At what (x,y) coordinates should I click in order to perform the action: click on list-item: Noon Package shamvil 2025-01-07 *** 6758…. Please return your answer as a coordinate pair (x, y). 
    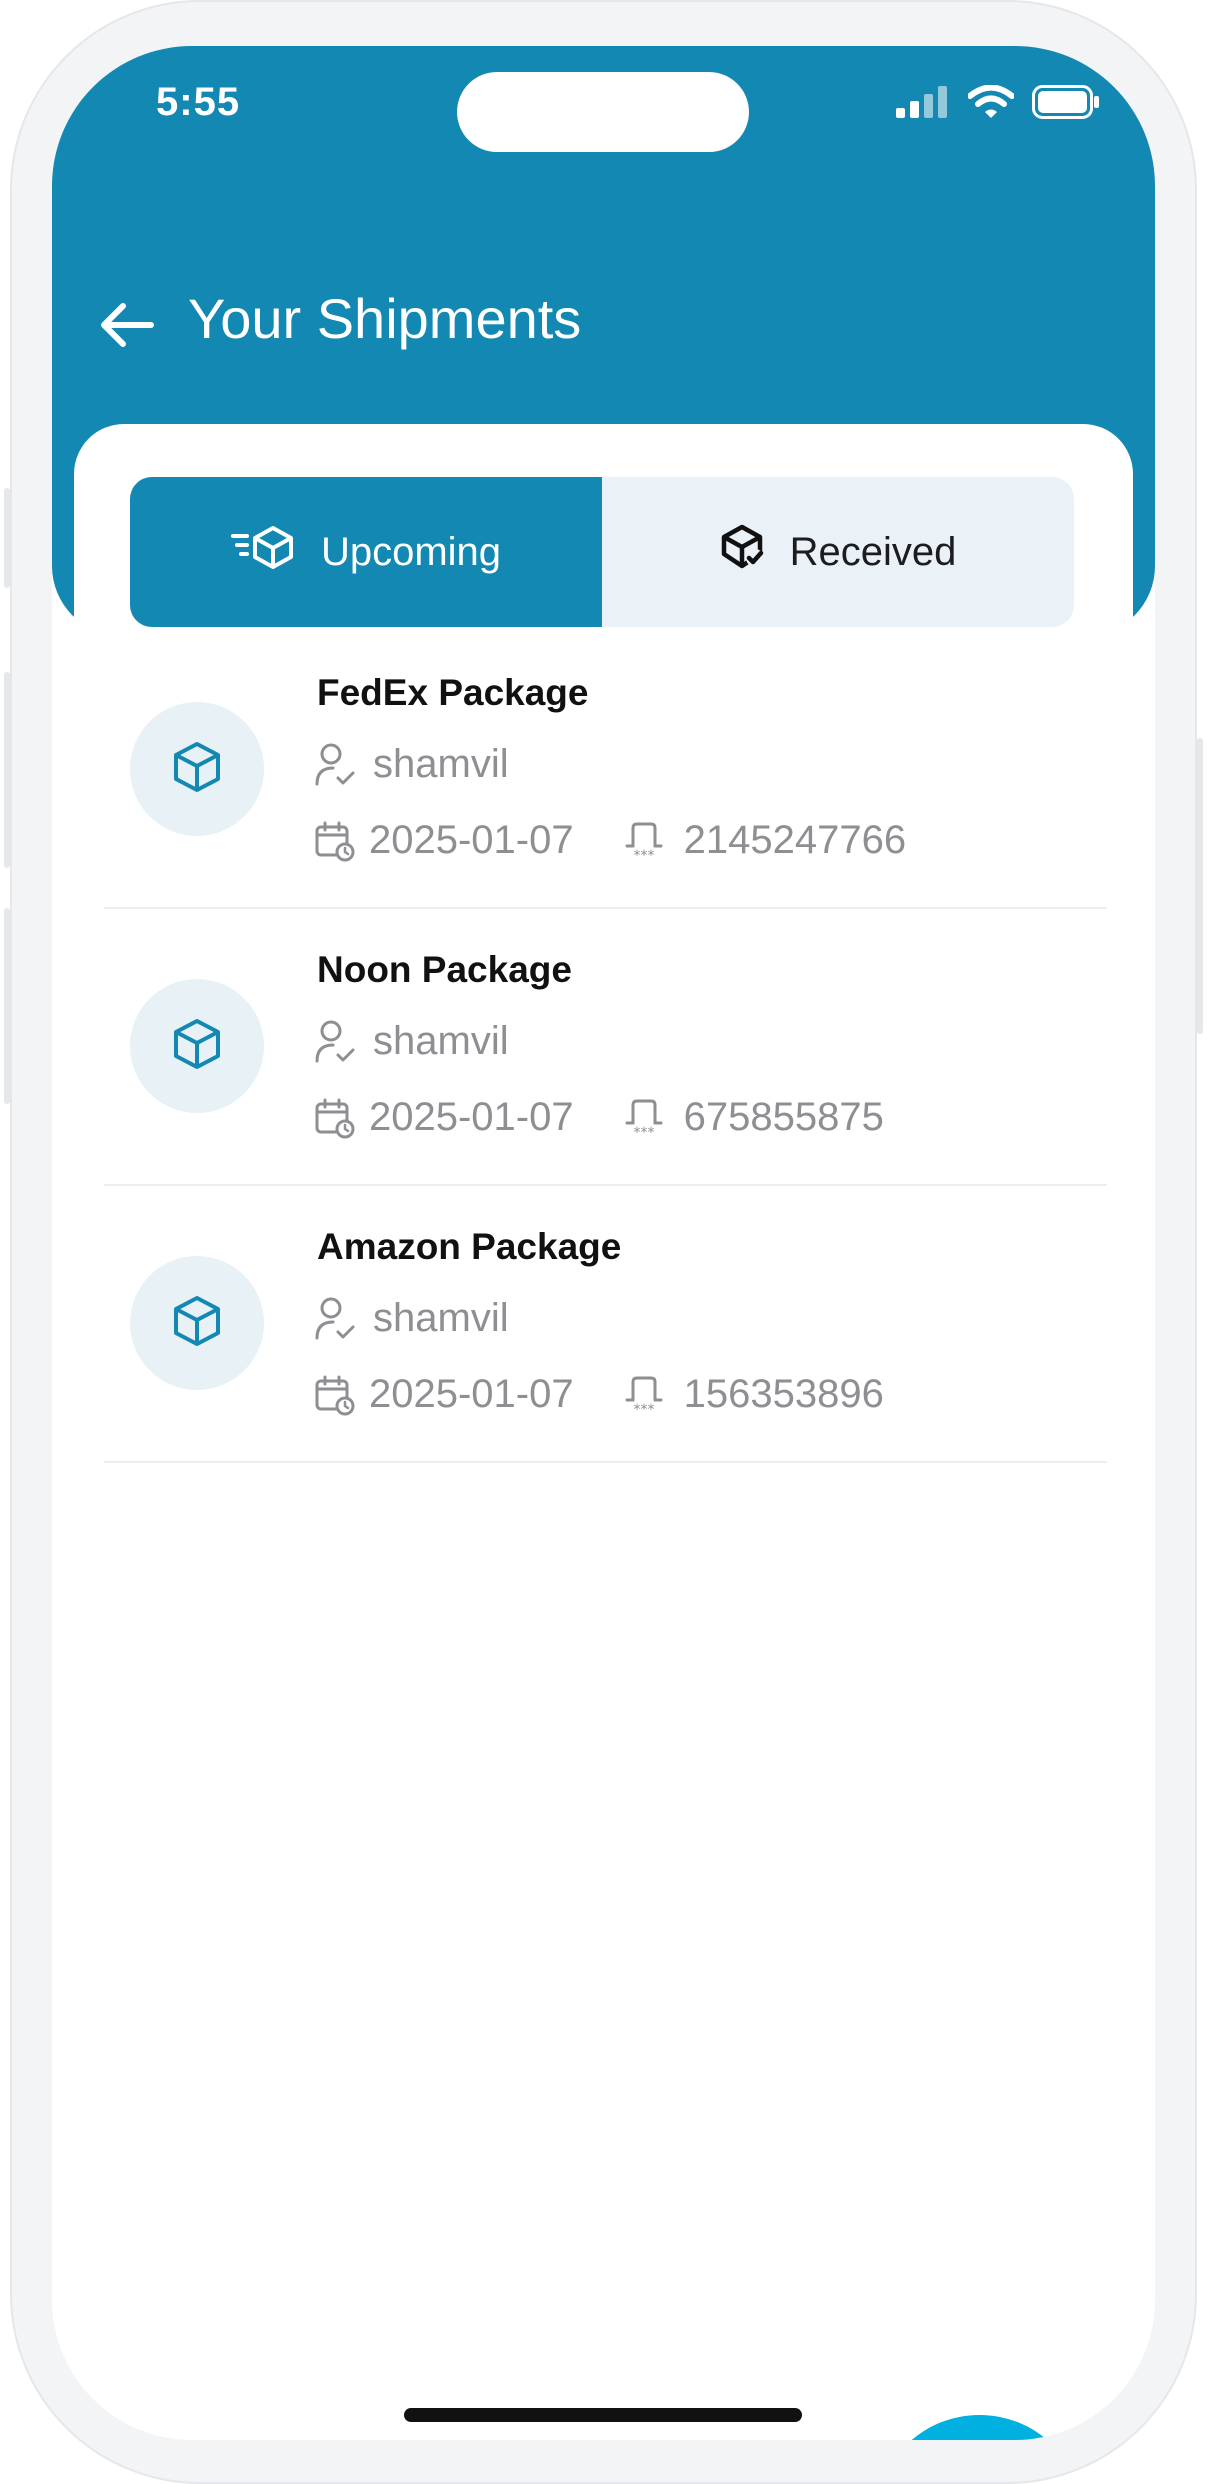
    Looking at the image, I should click on (605, 1047).